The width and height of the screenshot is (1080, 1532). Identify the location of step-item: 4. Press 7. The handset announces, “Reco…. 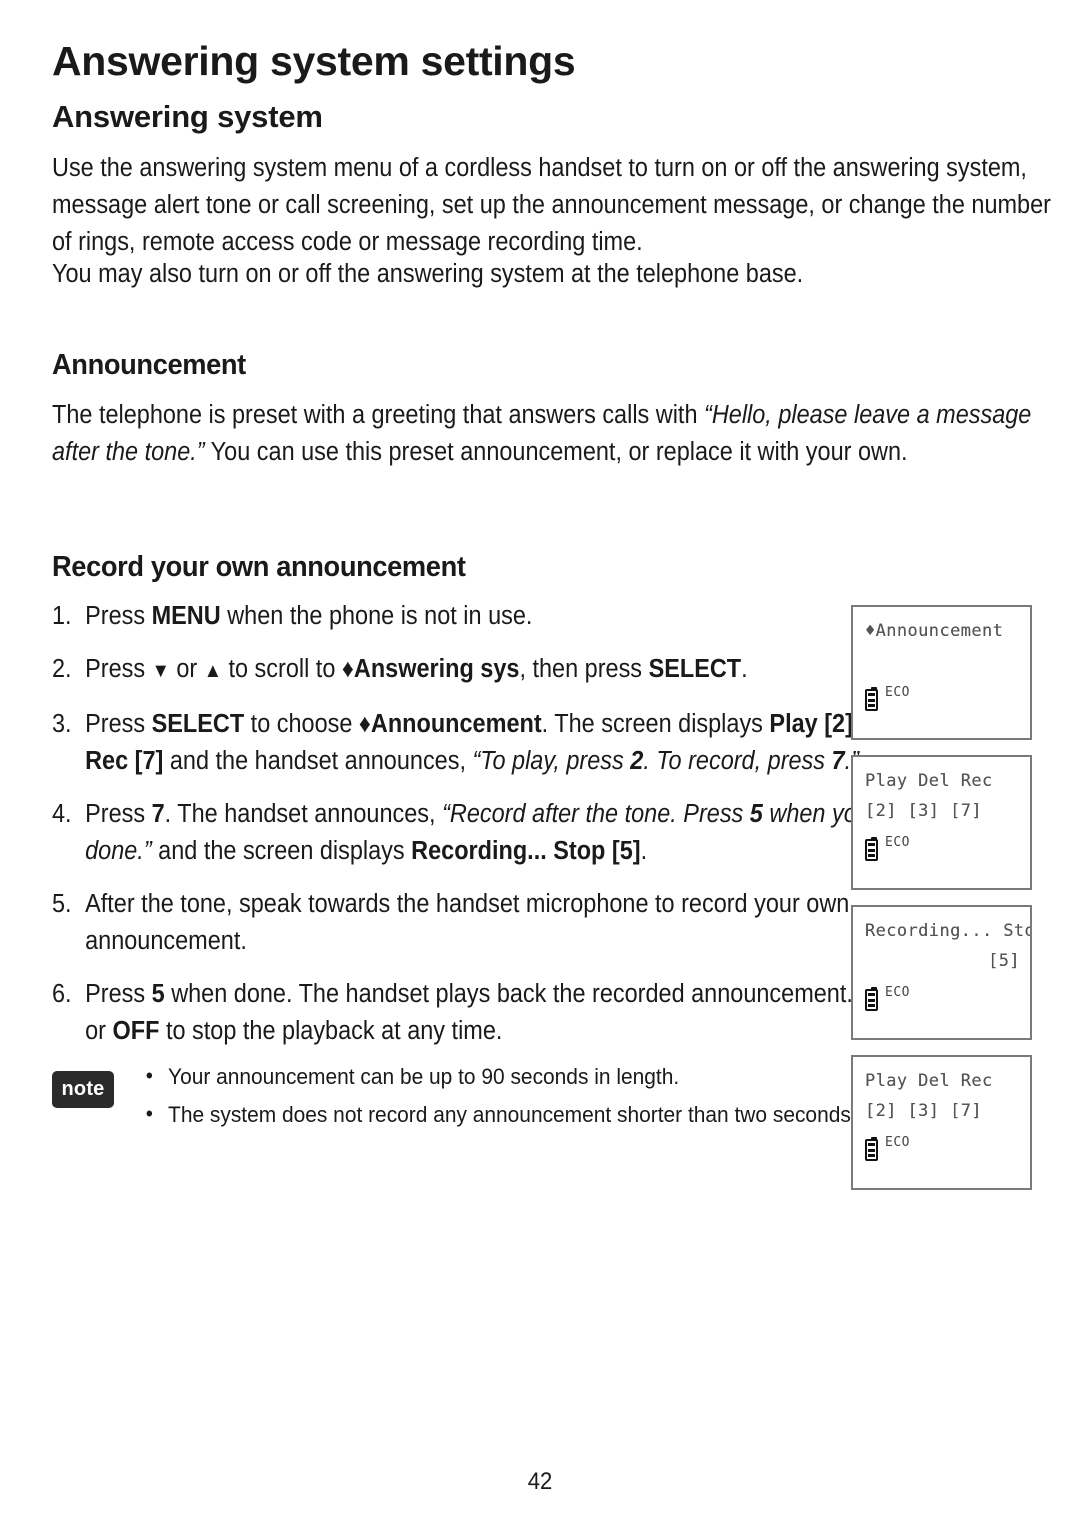
(508, 833).